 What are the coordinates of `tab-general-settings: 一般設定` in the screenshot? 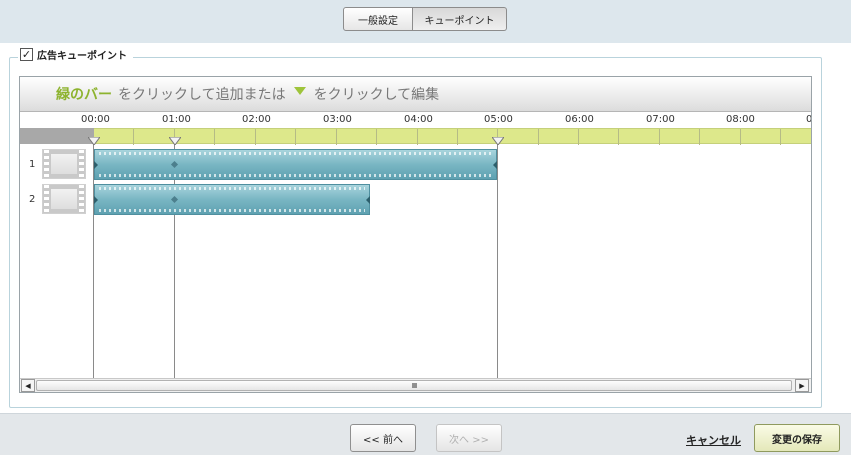 It's located at (378, 19).